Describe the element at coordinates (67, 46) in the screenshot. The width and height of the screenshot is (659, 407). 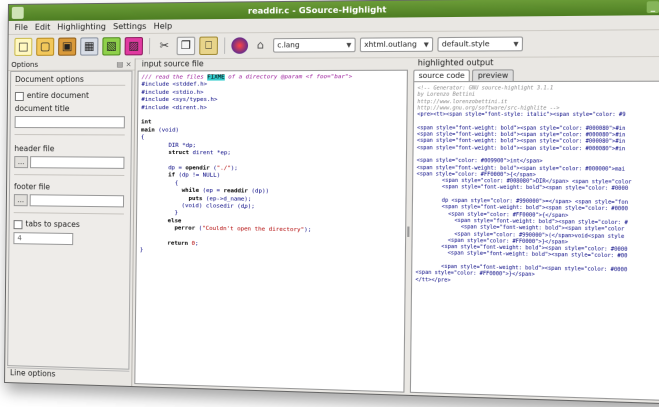
I see `open-folder-icon: ▣` at that location.